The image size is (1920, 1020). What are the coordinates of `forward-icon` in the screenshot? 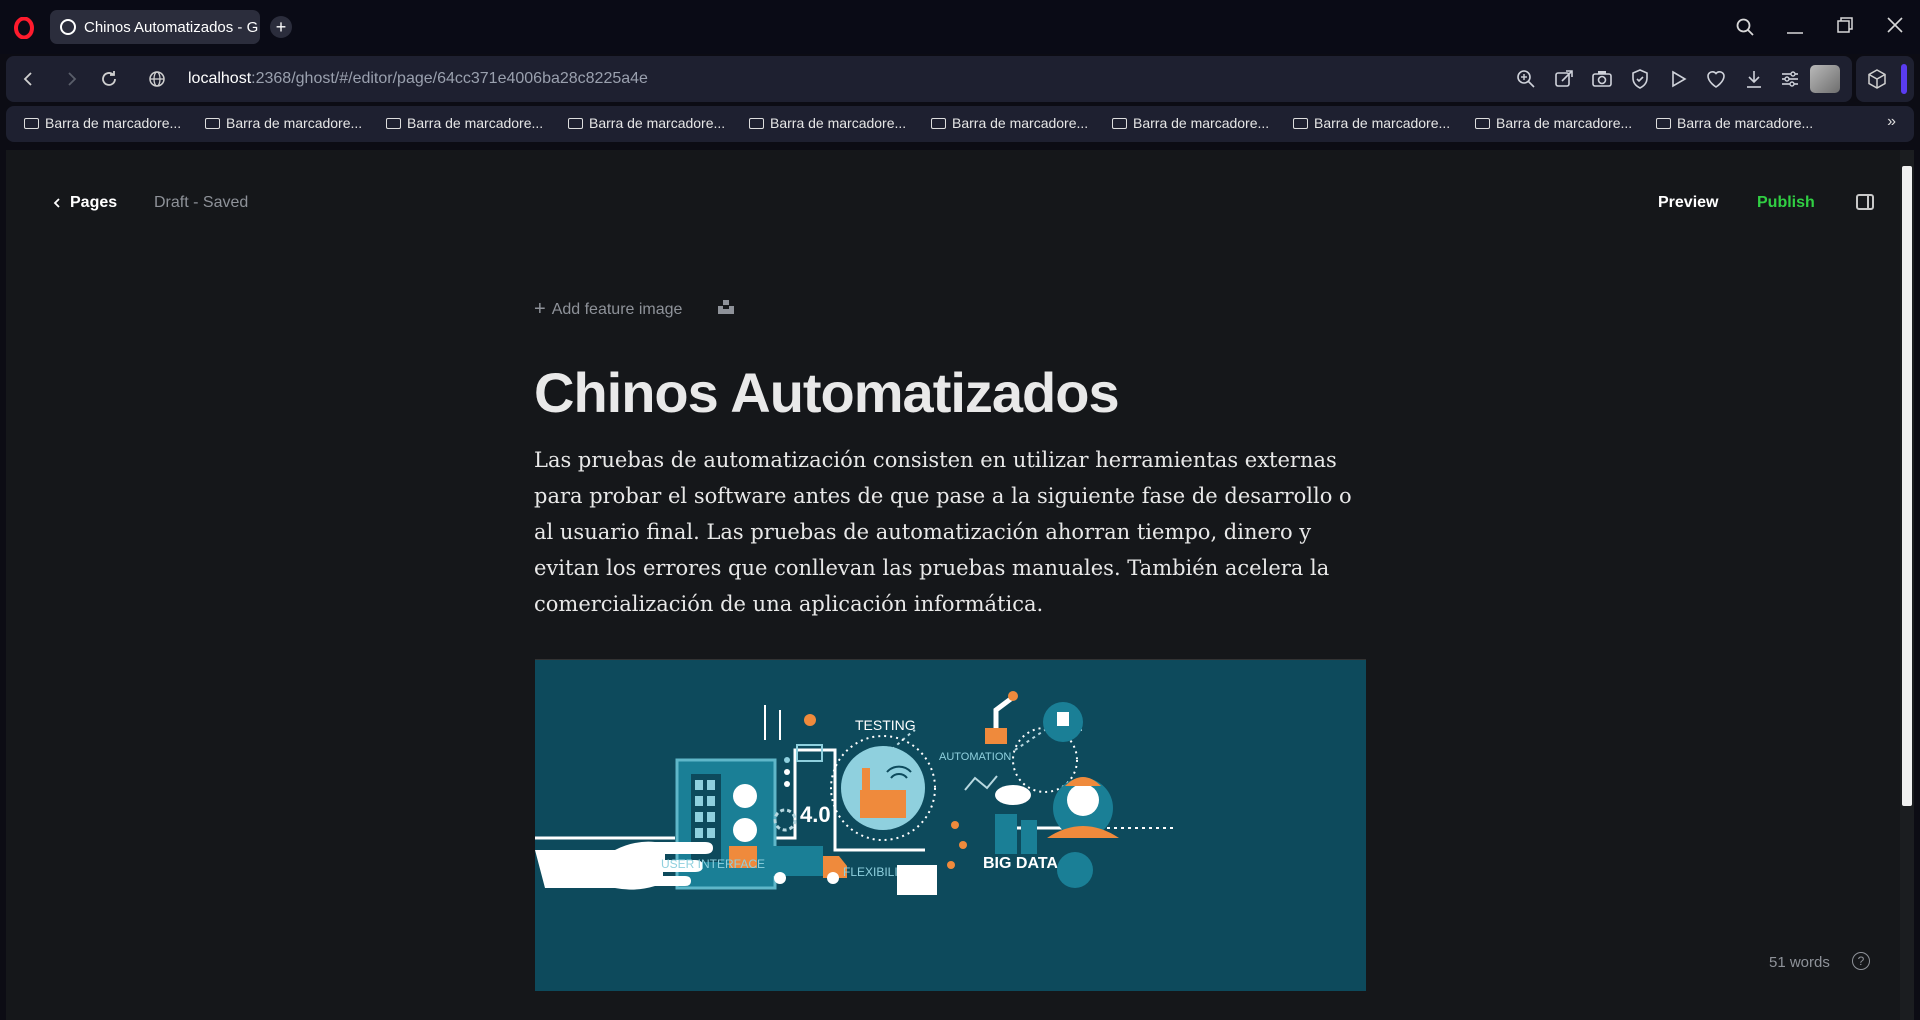 It's located at (71, 79).